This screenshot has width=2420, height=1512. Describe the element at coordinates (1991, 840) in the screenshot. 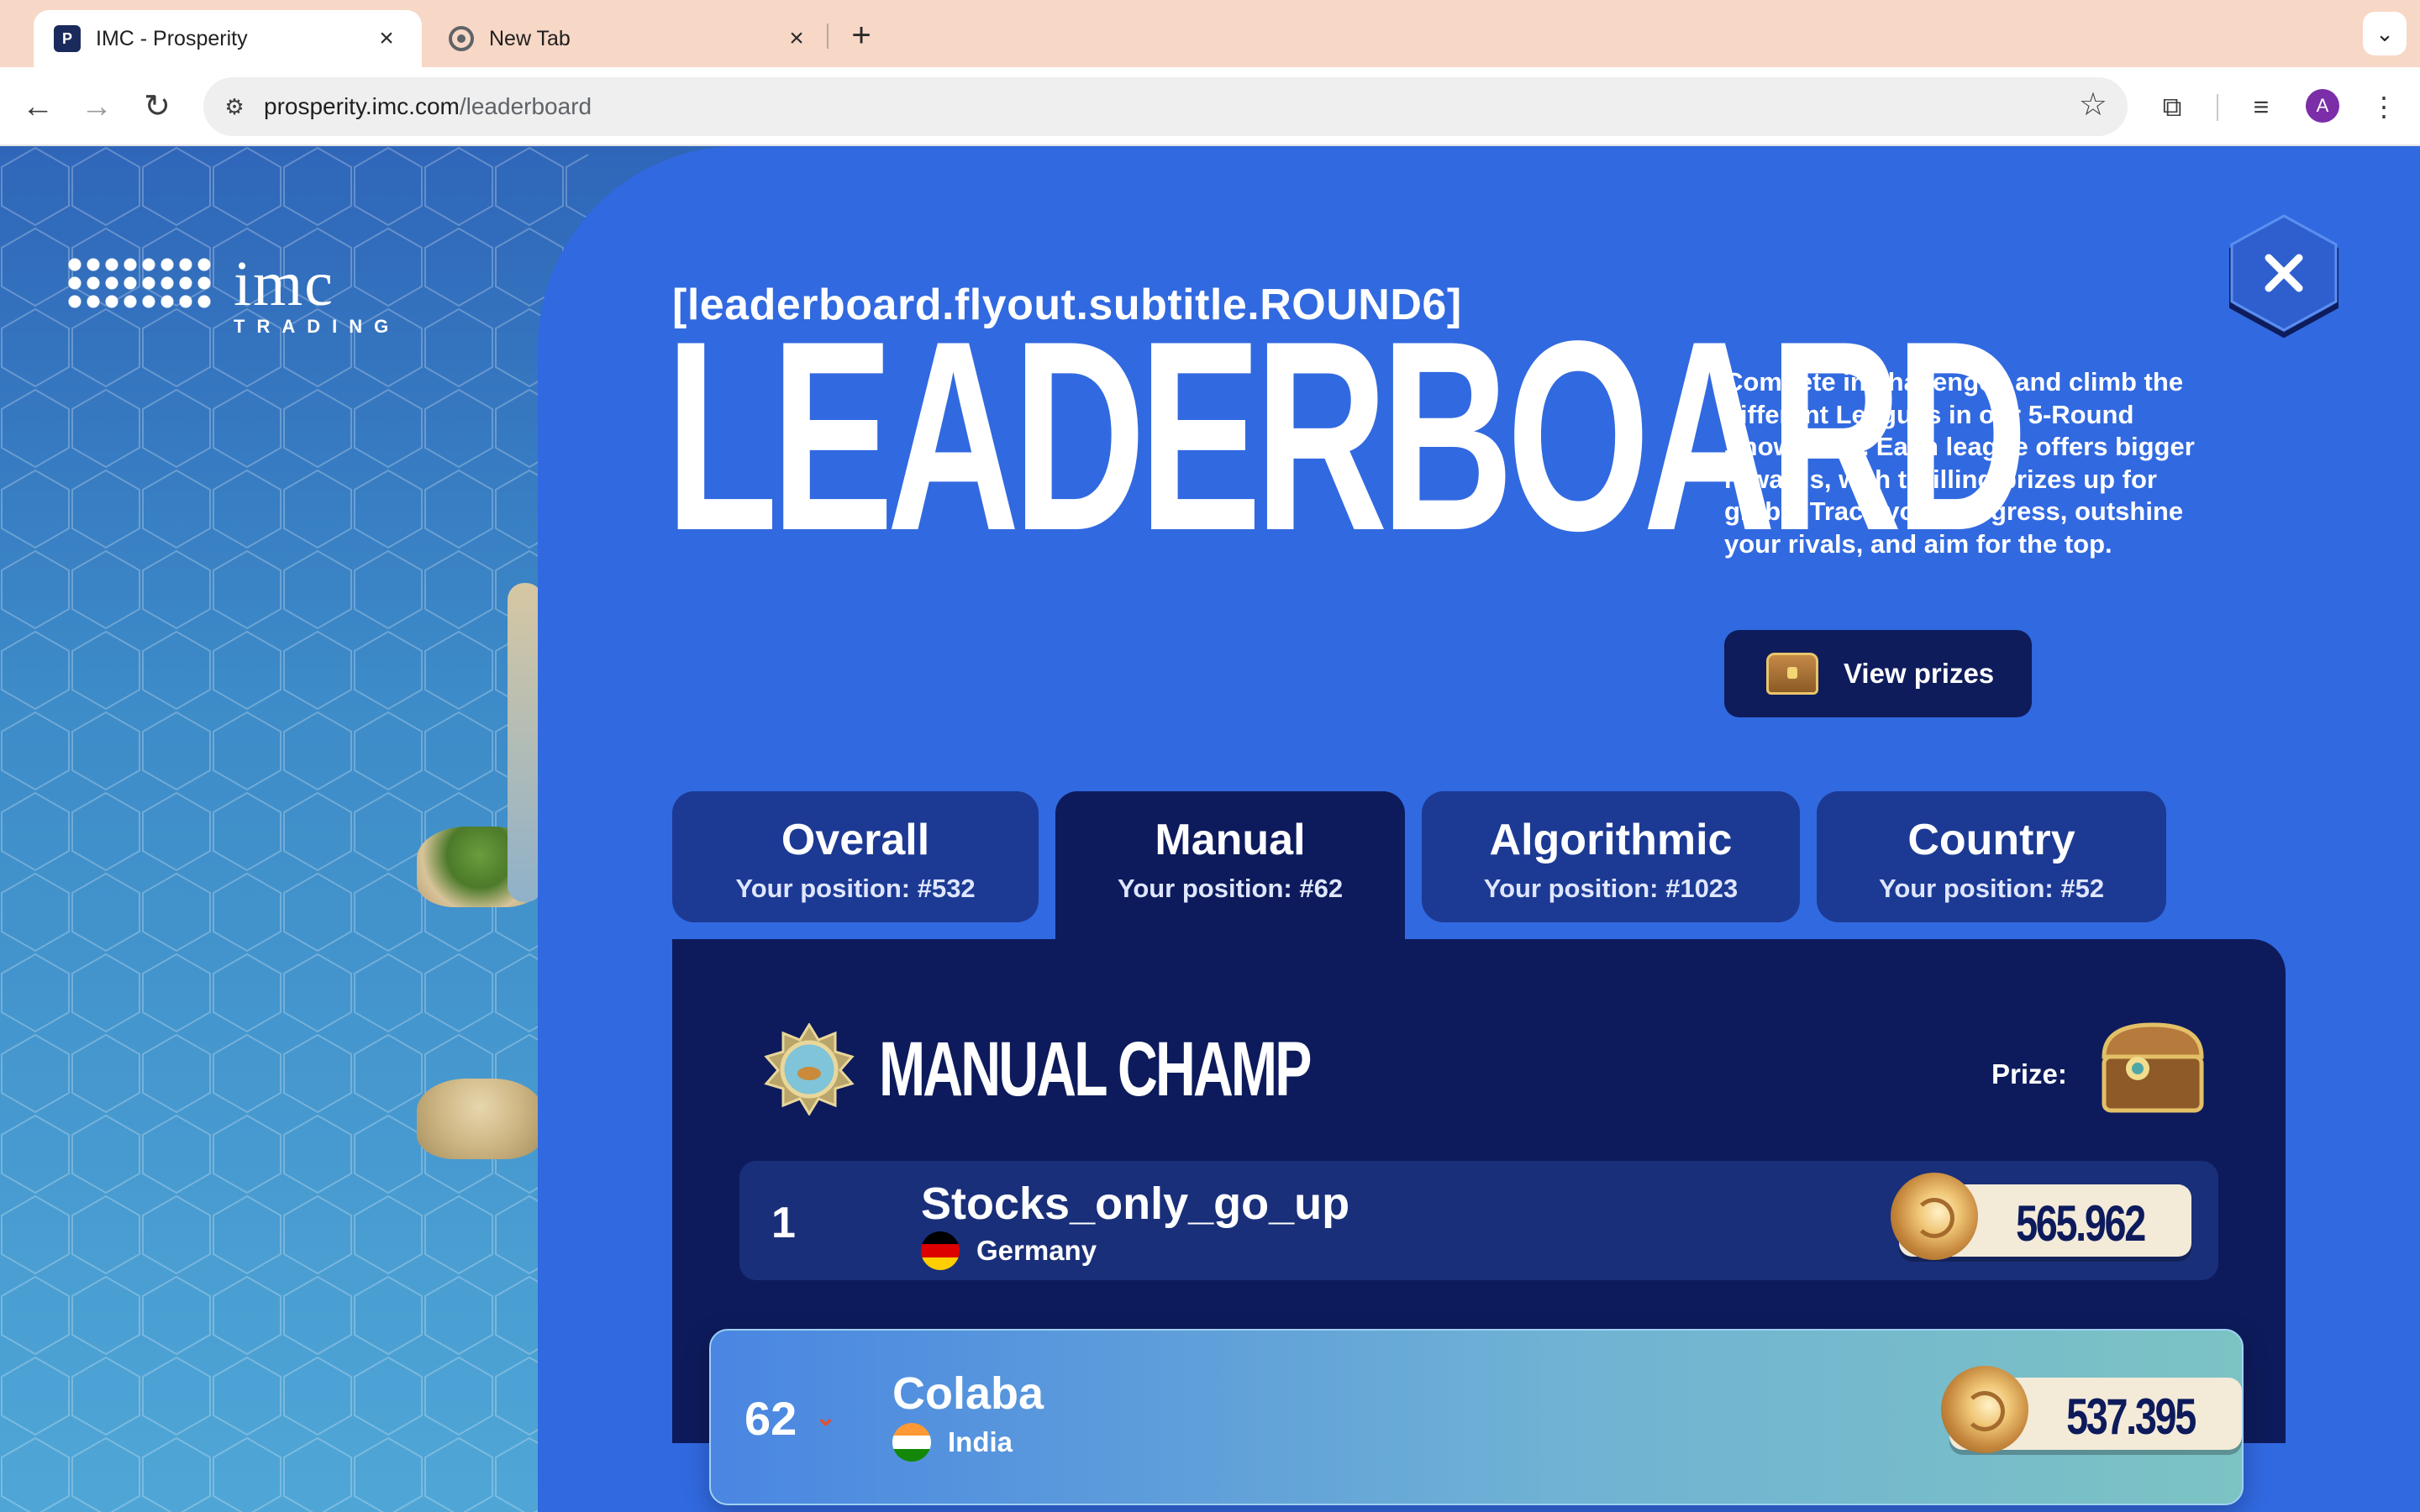

I see `tab-label: Country` at that location.